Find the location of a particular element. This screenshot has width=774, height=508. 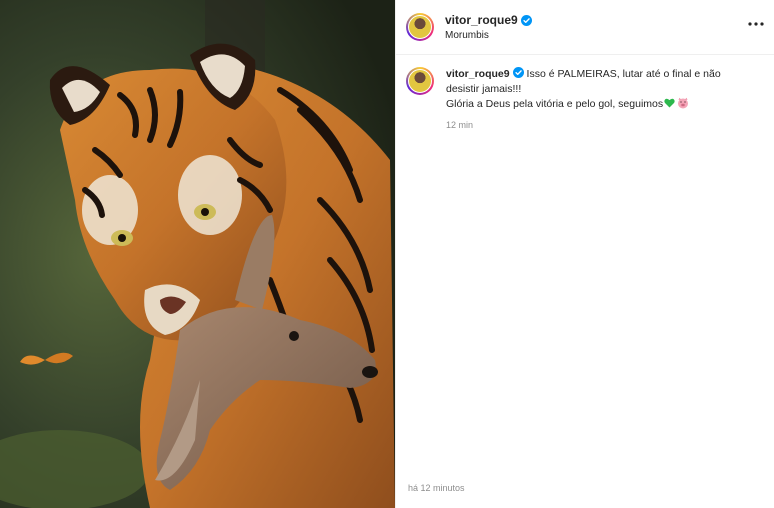

header-text: vitor_roque9 Morumbis is located at coordinates (488, 27).